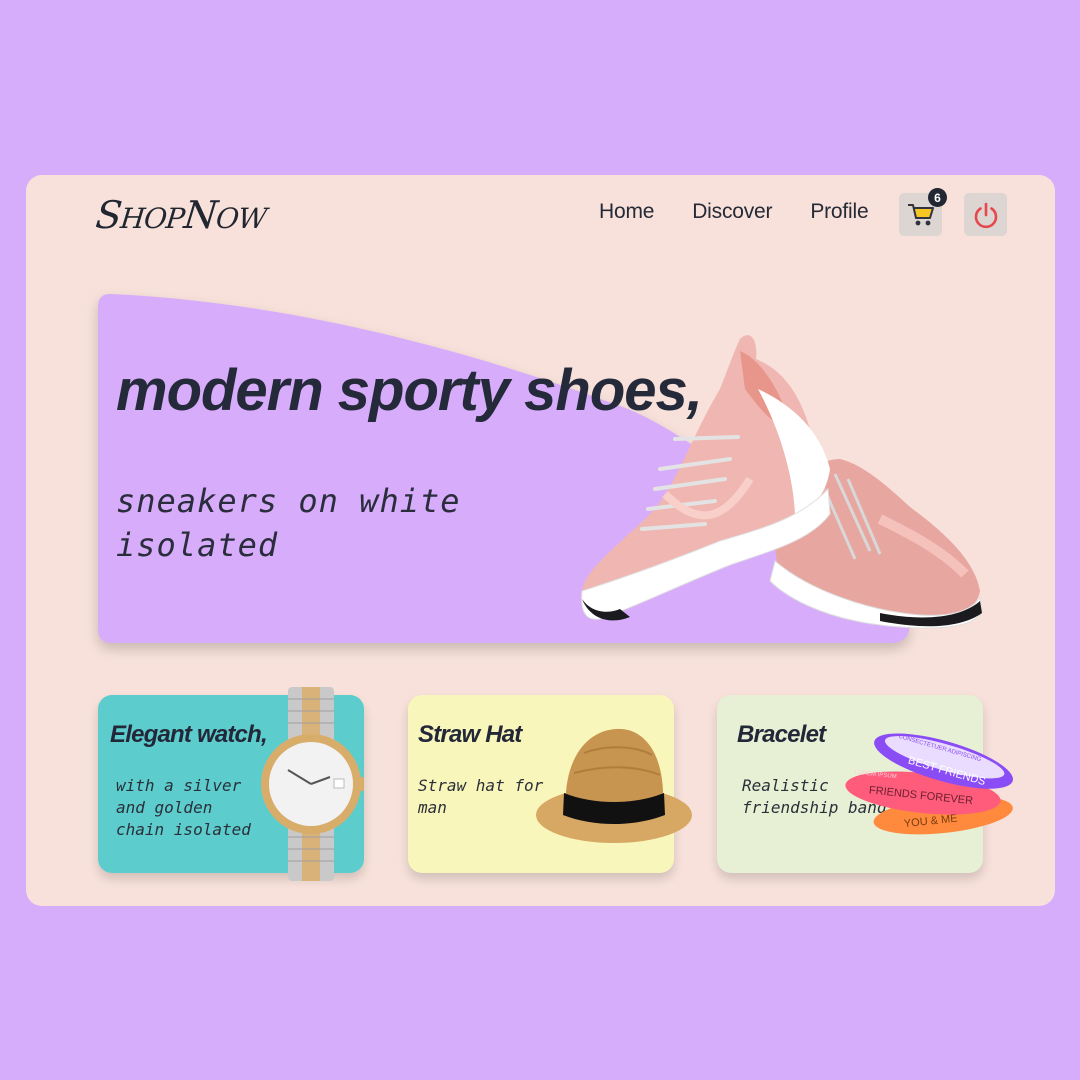 This screenshot has height=1080, width=1080. What do you see at coordinates (288, 523) in the screenshot?
I see `hero-subtitle: sneakers on white isolated` at bounding box center [288, 523].